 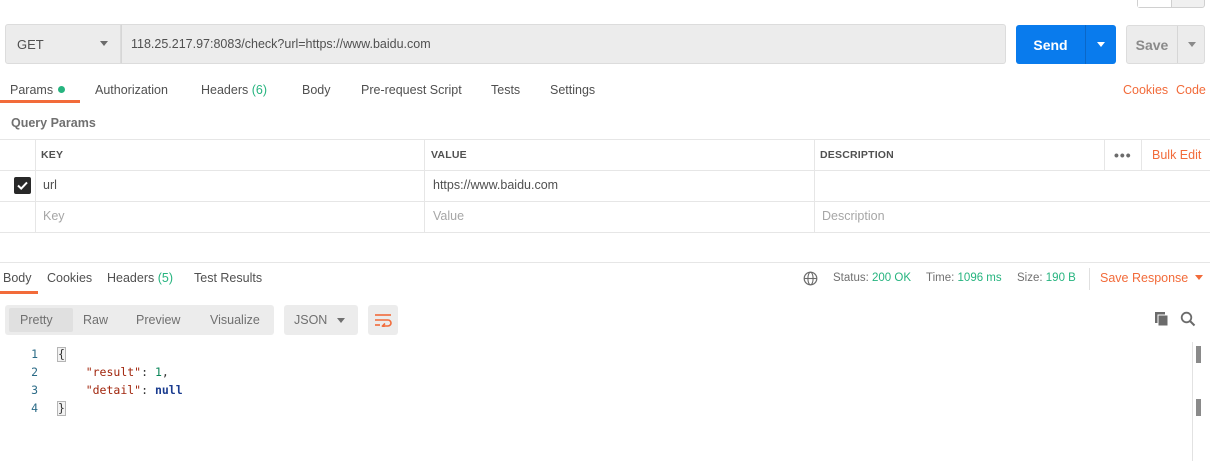 I want to click on save-button-group: Save, so click(x=1165, y=44).